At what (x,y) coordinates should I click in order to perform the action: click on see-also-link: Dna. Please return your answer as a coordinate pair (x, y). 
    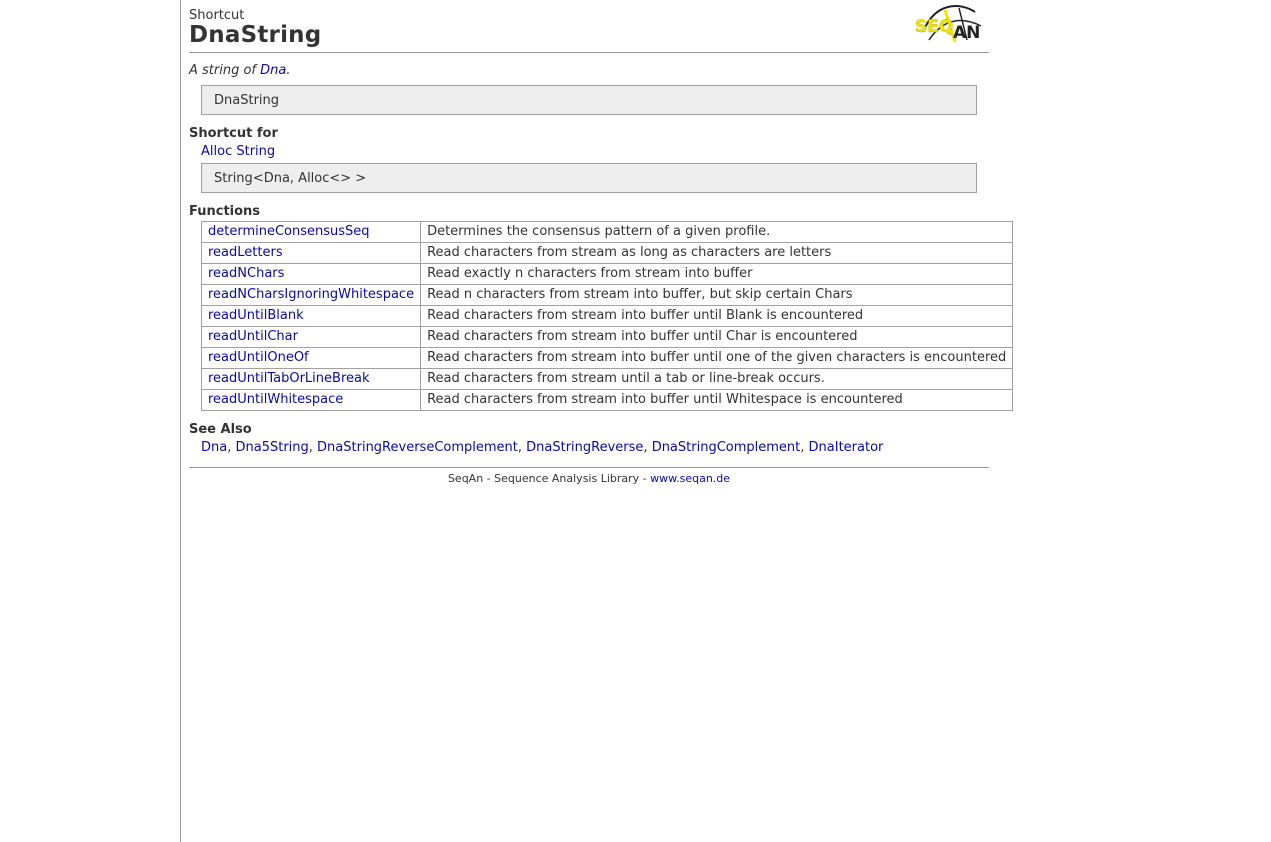
    Looking at the image, I should click on (214, 447).